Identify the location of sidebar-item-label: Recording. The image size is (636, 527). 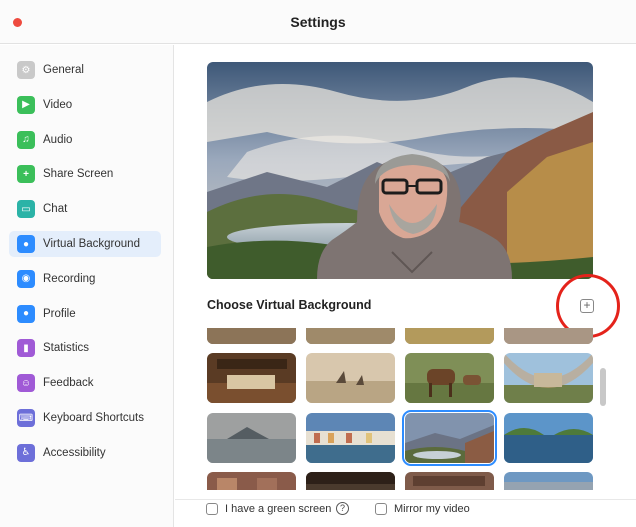
(69, 278).